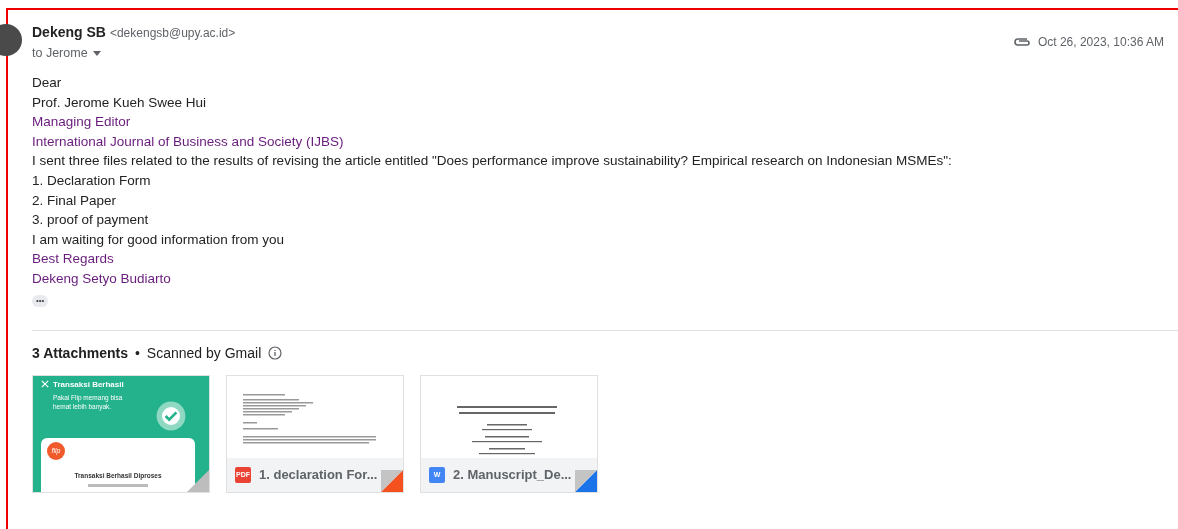 The height and width of the screenshot is (529, 1178). I want to click on timestamp-line, so click(118, 485).